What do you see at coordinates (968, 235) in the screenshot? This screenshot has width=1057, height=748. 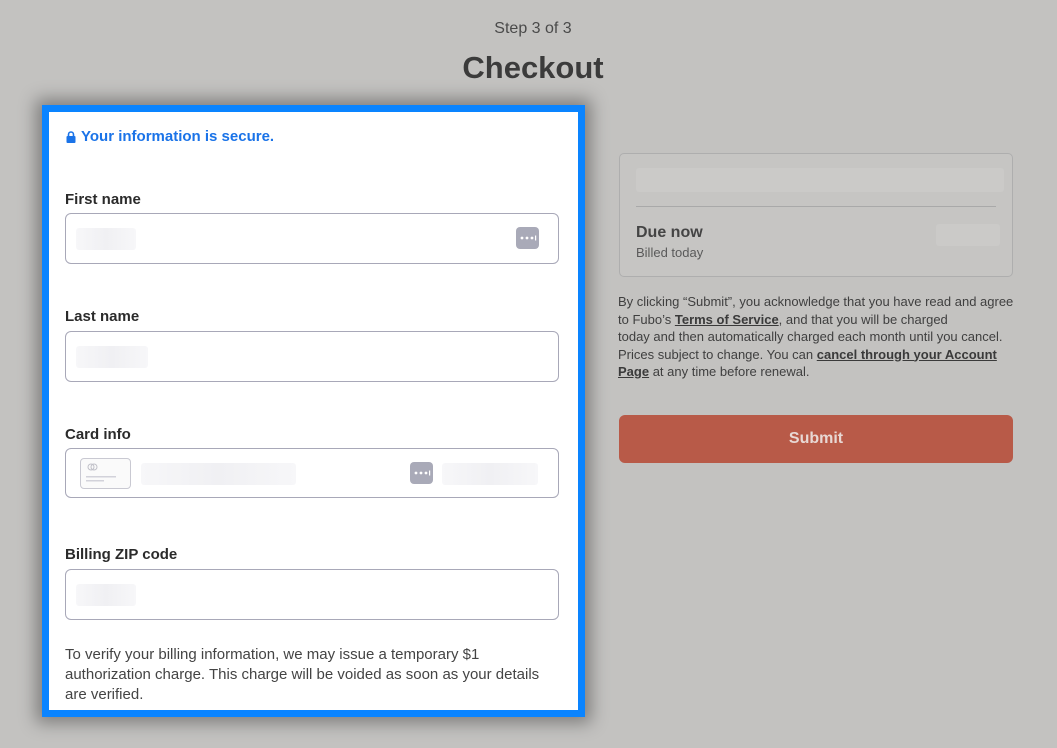 I see `price-placeholder` at bounding box center [968, 235].